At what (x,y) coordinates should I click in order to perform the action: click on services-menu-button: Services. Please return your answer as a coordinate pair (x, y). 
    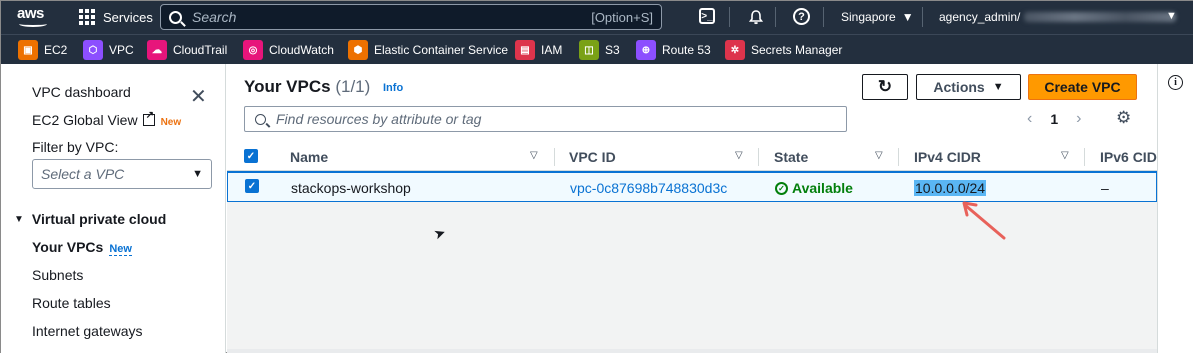
    Looking at the image, I should click on (116, 17).